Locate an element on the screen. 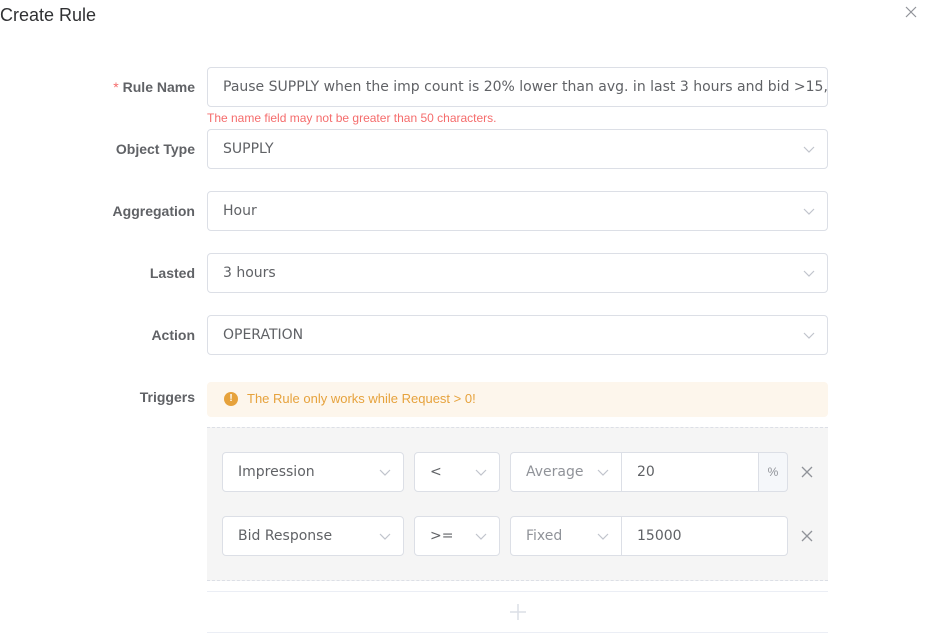  rule-name-label-text: Rule Name is located at coordinates (158, 87).